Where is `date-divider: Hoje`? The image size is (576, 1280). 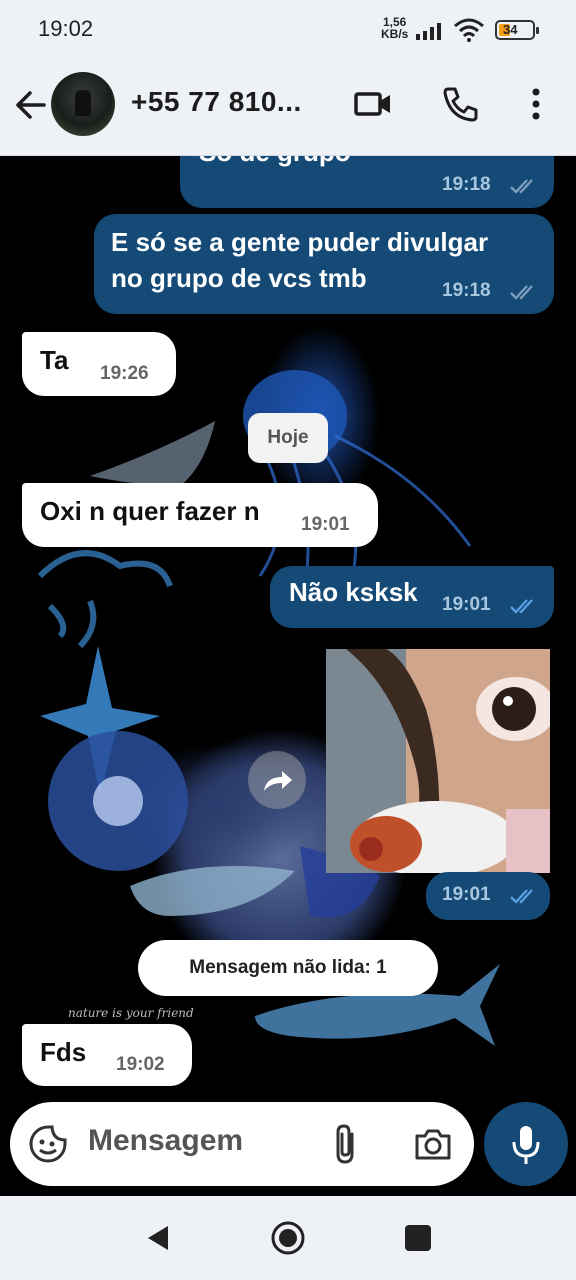 date-divider: Hoje is located at coordinates (288, 438).